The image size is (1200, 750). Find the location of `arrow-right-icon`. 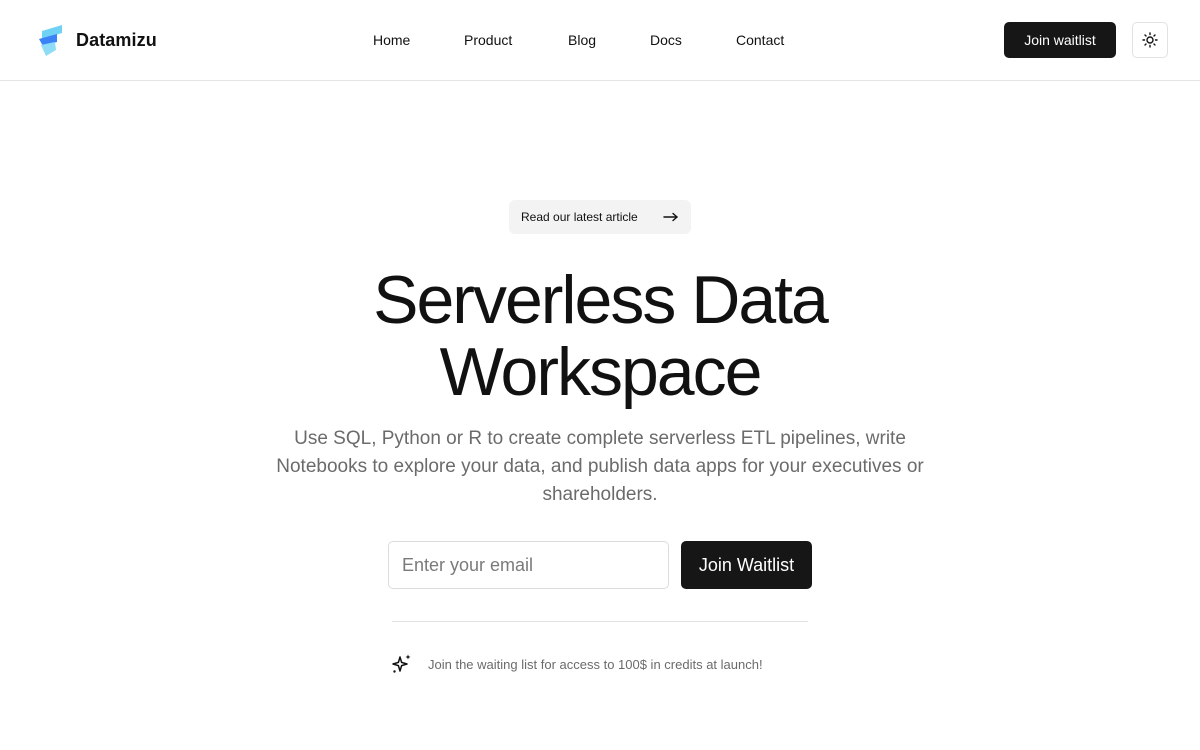

arrow-right-icon is located at coordinates (670, 217).